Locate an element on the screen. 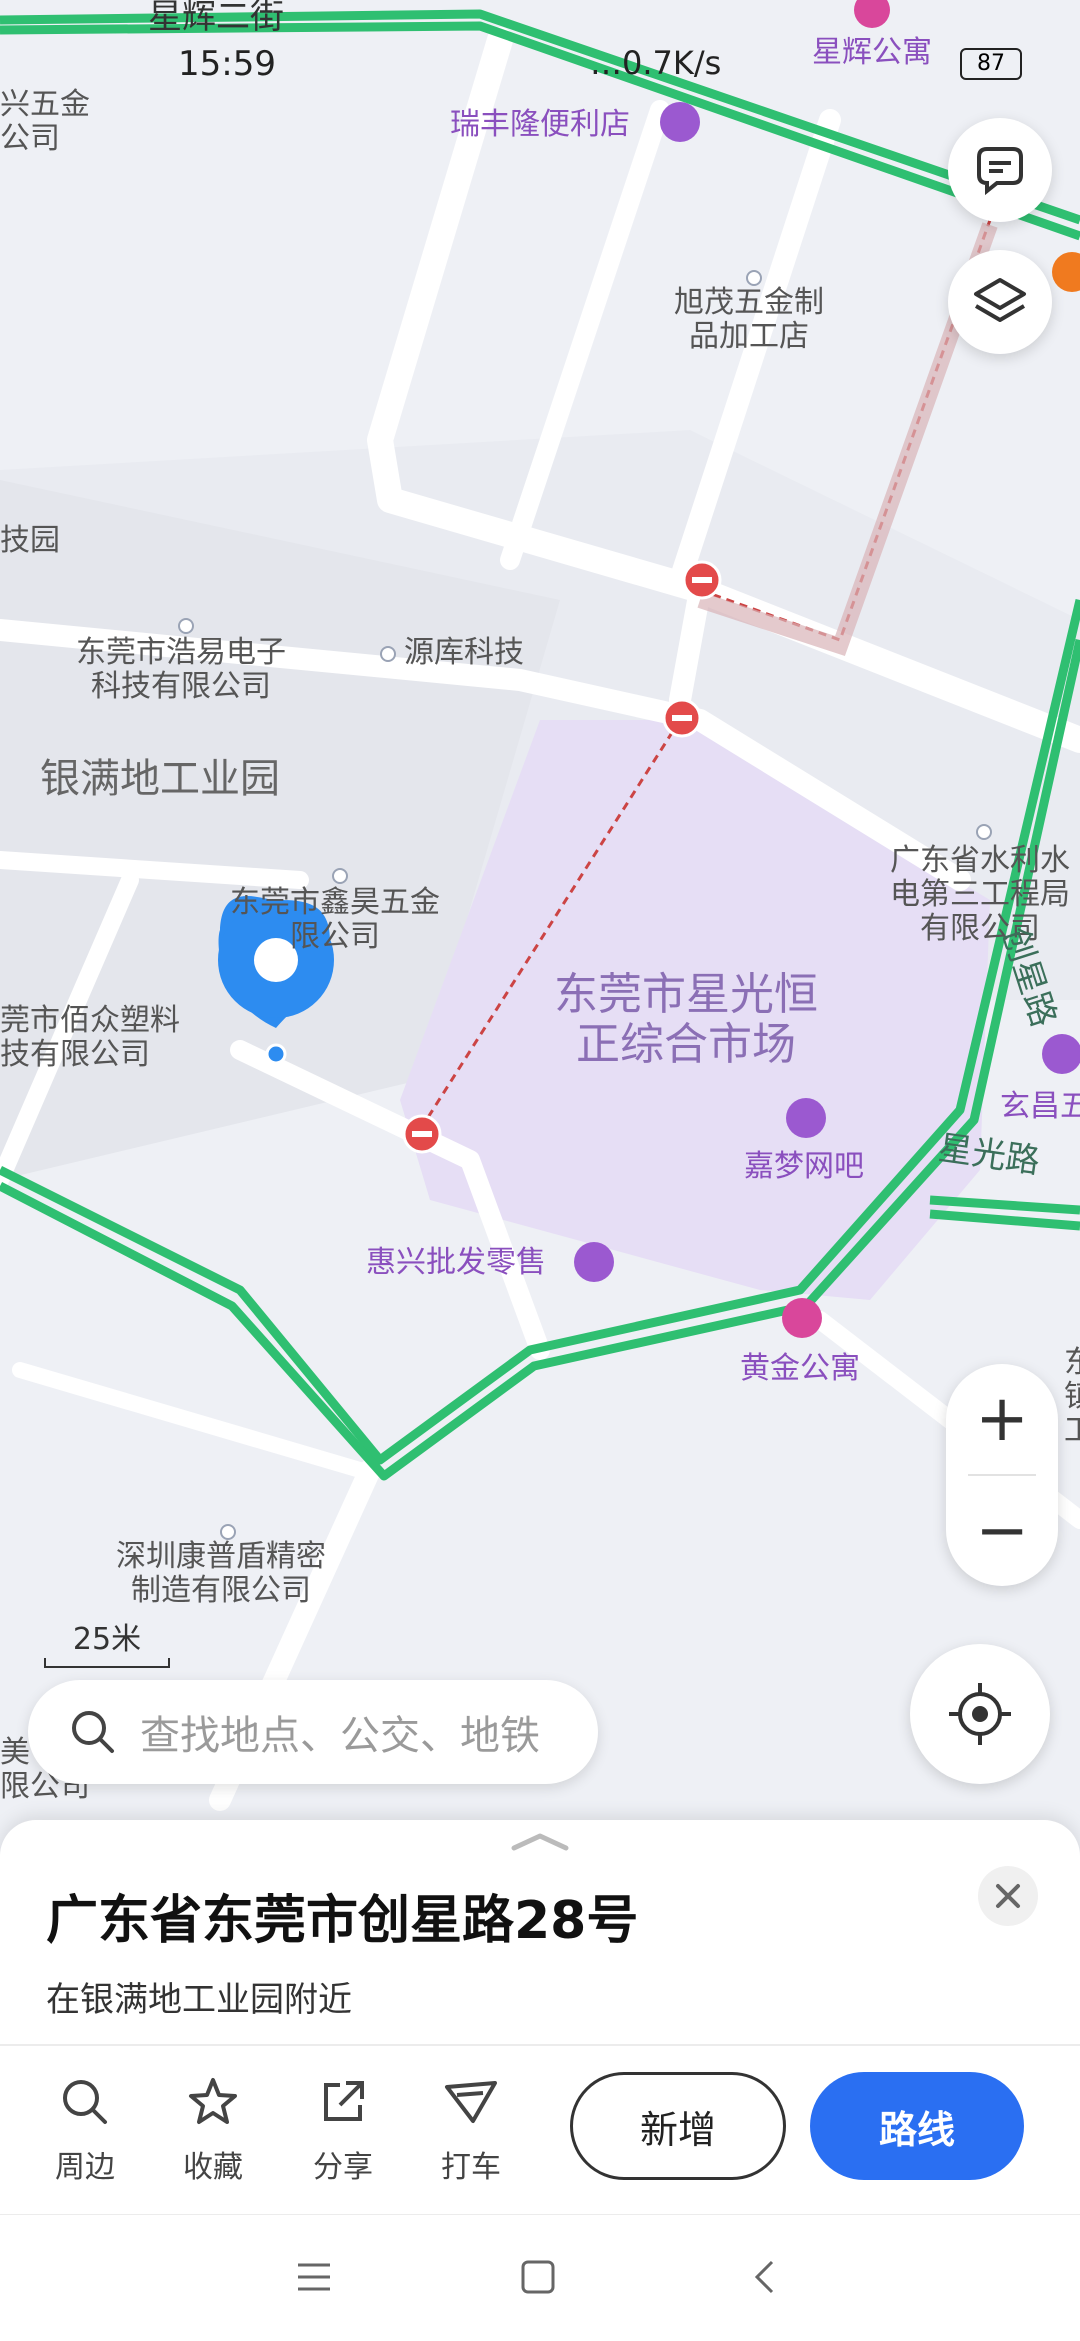 This screenshot has height=2341, width=1080. system-nav-bar is located at coordinates (540, 2277).